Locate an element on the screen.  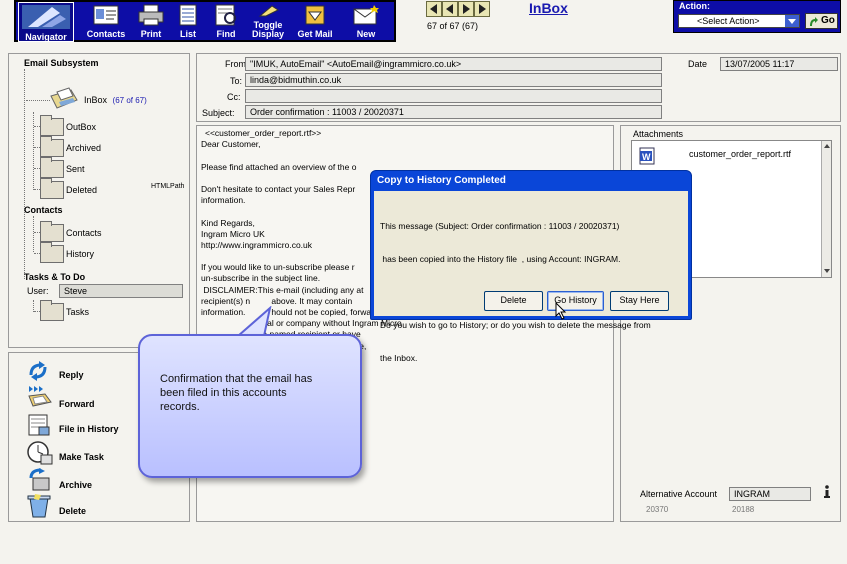
action-select: <Select Action> is located at coordinates (739, 21).